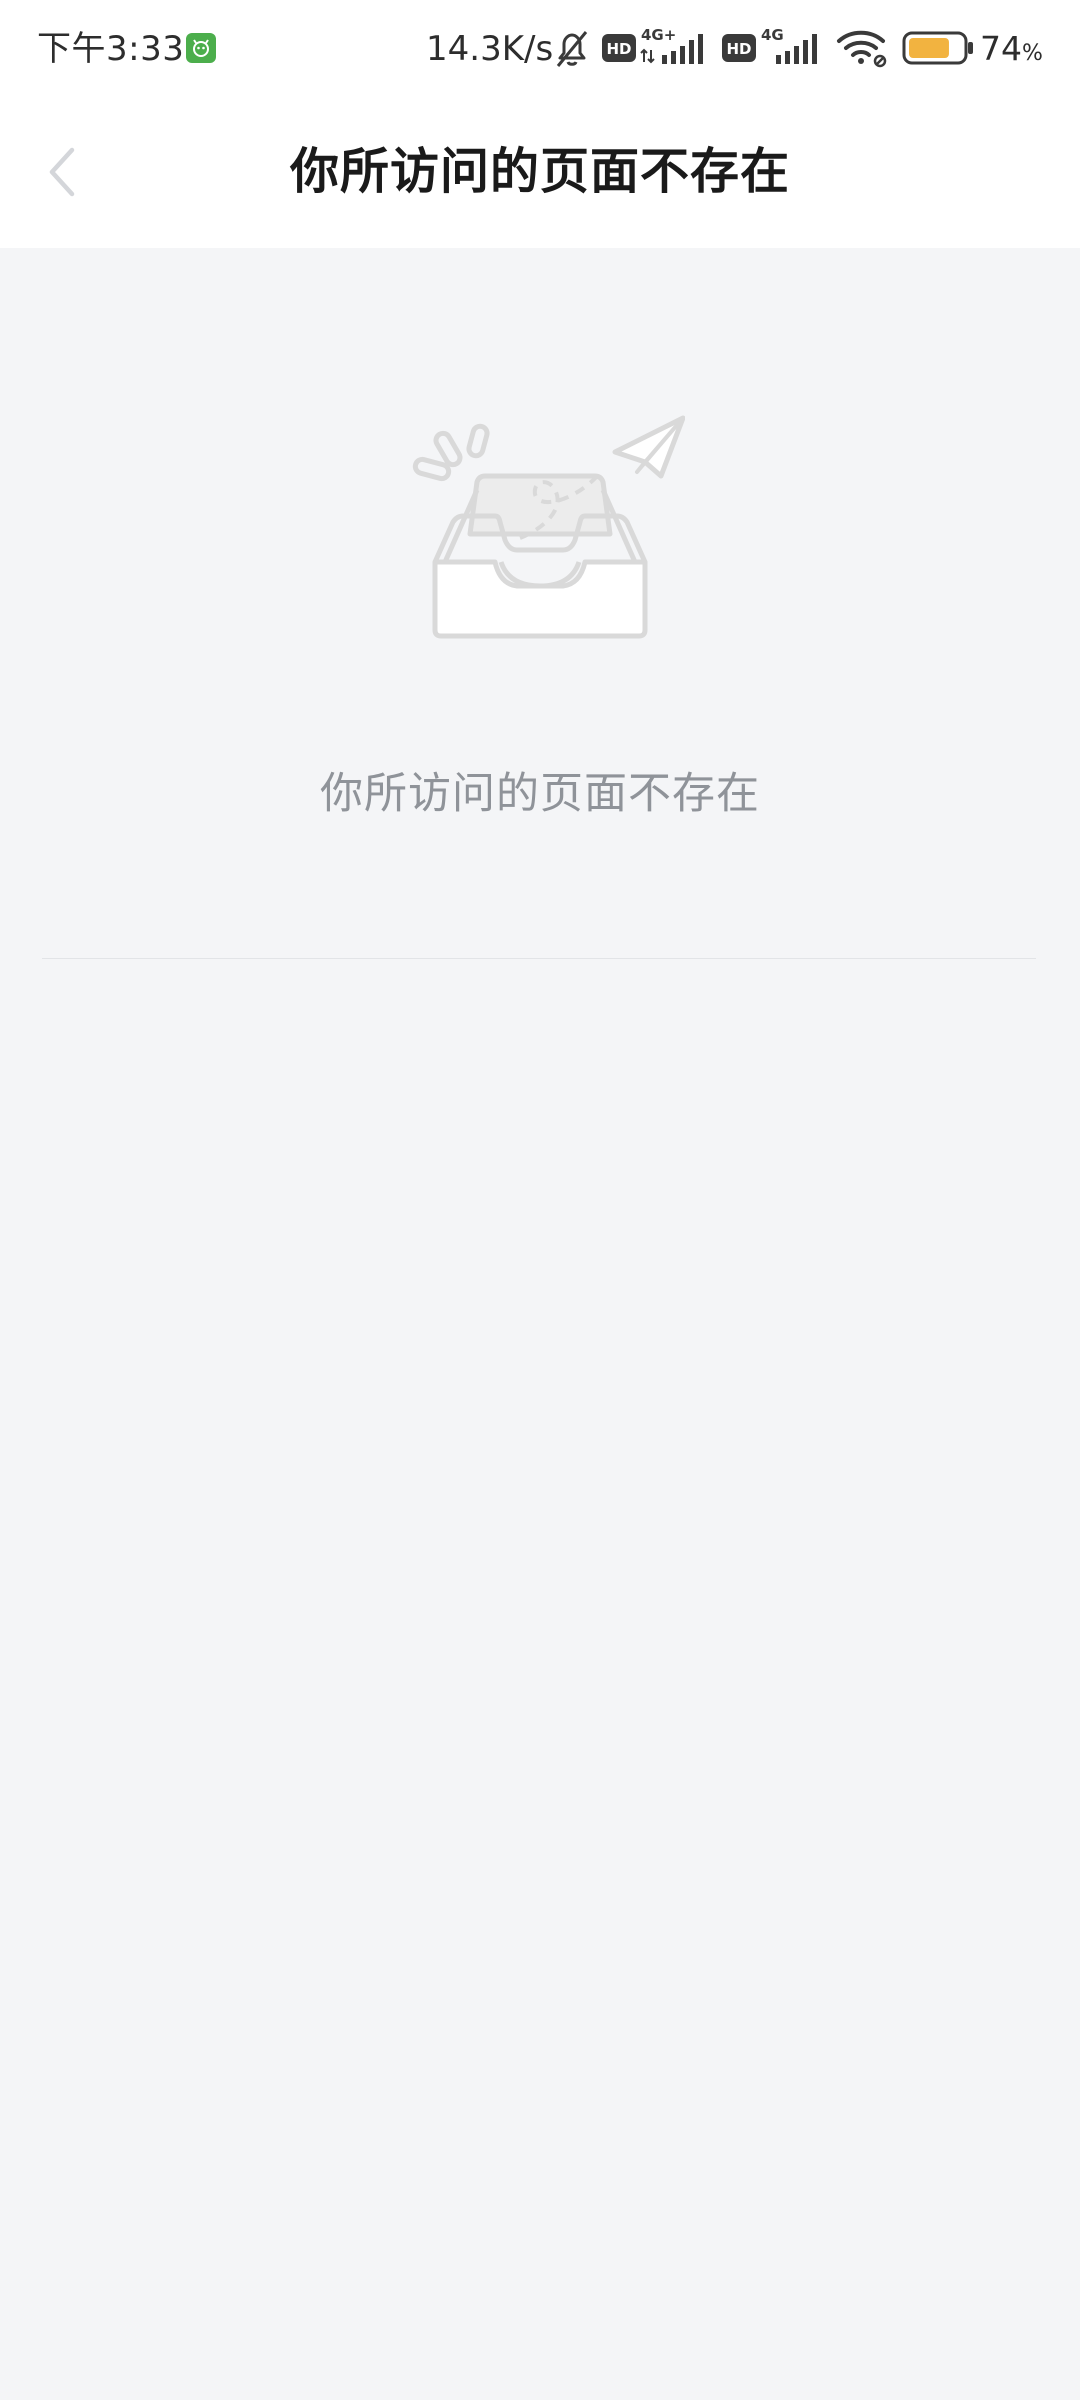  Describe the element at coordinates (572, 51) in the screenshot. I see `mute-bell-icon` at that location.